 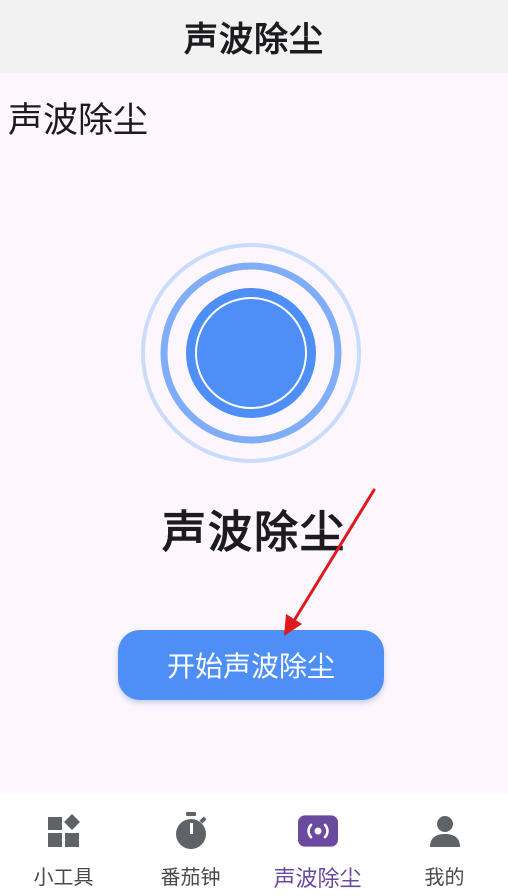 I want to click on bottom-navigation: 小工具 番茄钟 声波除尘 我的, so click(x=254, y=844).